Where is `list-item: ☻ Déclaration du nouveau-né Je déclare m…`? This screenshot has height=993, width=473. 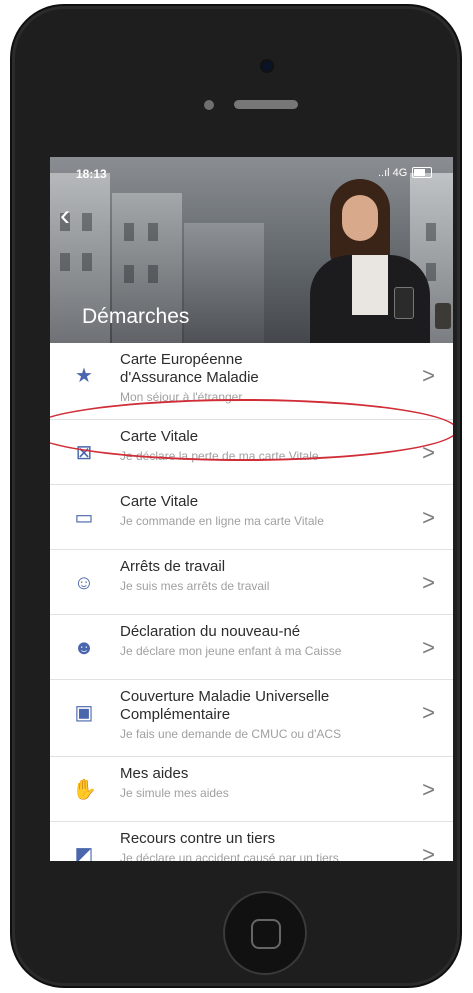
list-item: ☻ Déclaration du nouveau-né Je déclare m… is located at coordinates (251, 647).